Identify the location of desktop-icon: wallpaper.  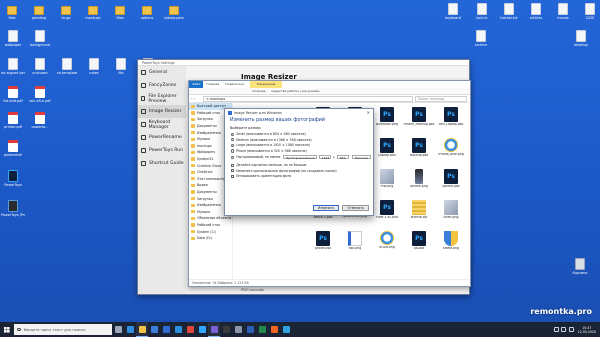
(13, 38).